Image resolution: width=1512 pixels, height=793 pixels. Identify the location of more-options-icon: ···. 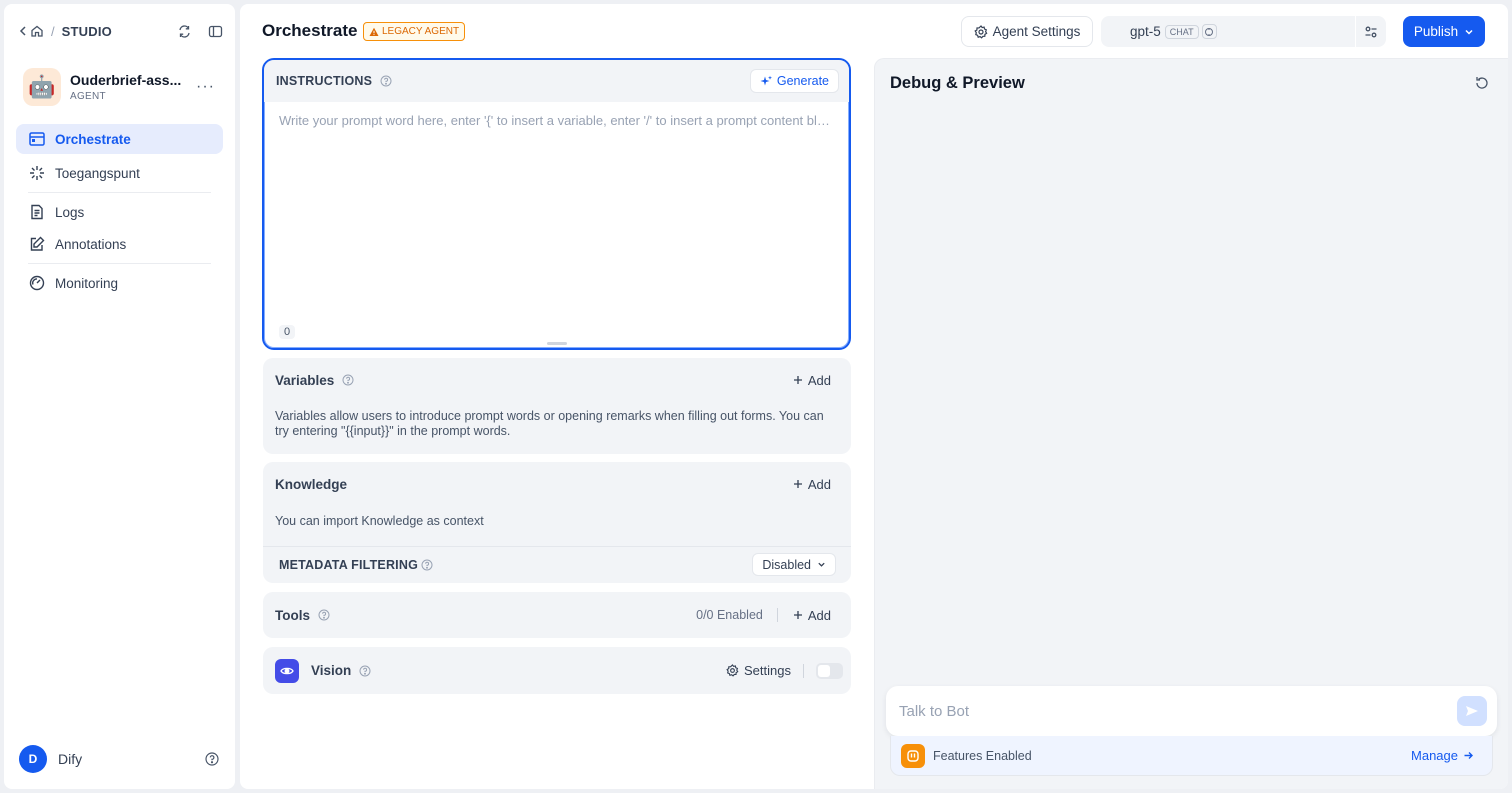
(205, 87).